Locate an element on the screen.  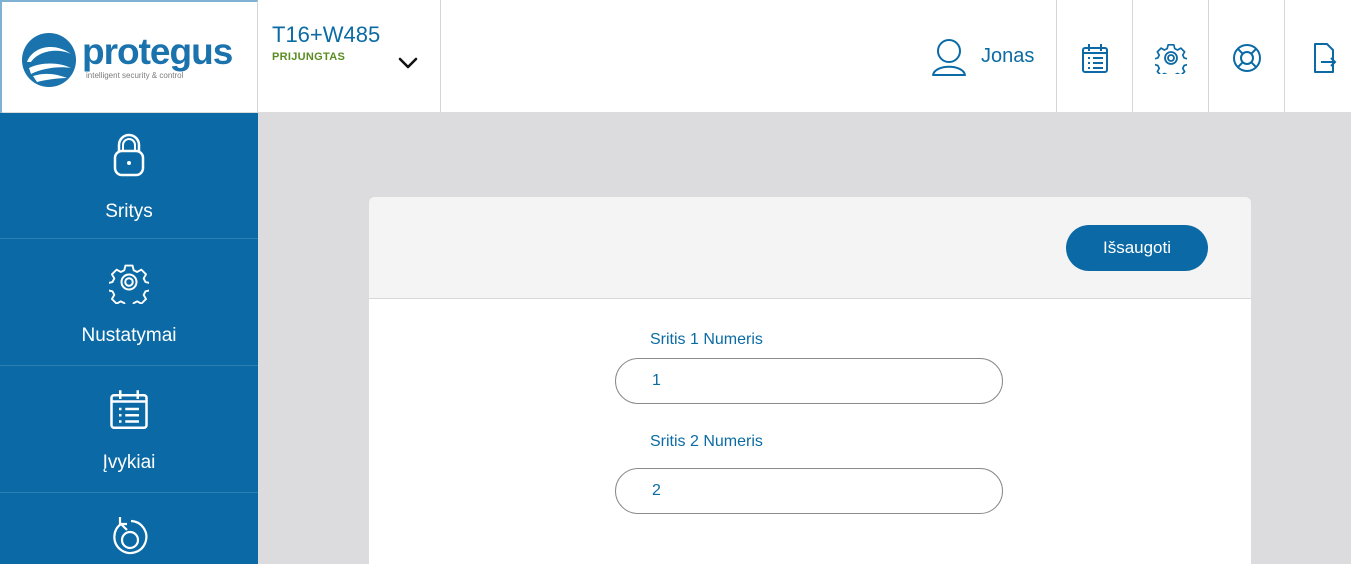
sritis-1-number-input is located at coordinates (809, 381).